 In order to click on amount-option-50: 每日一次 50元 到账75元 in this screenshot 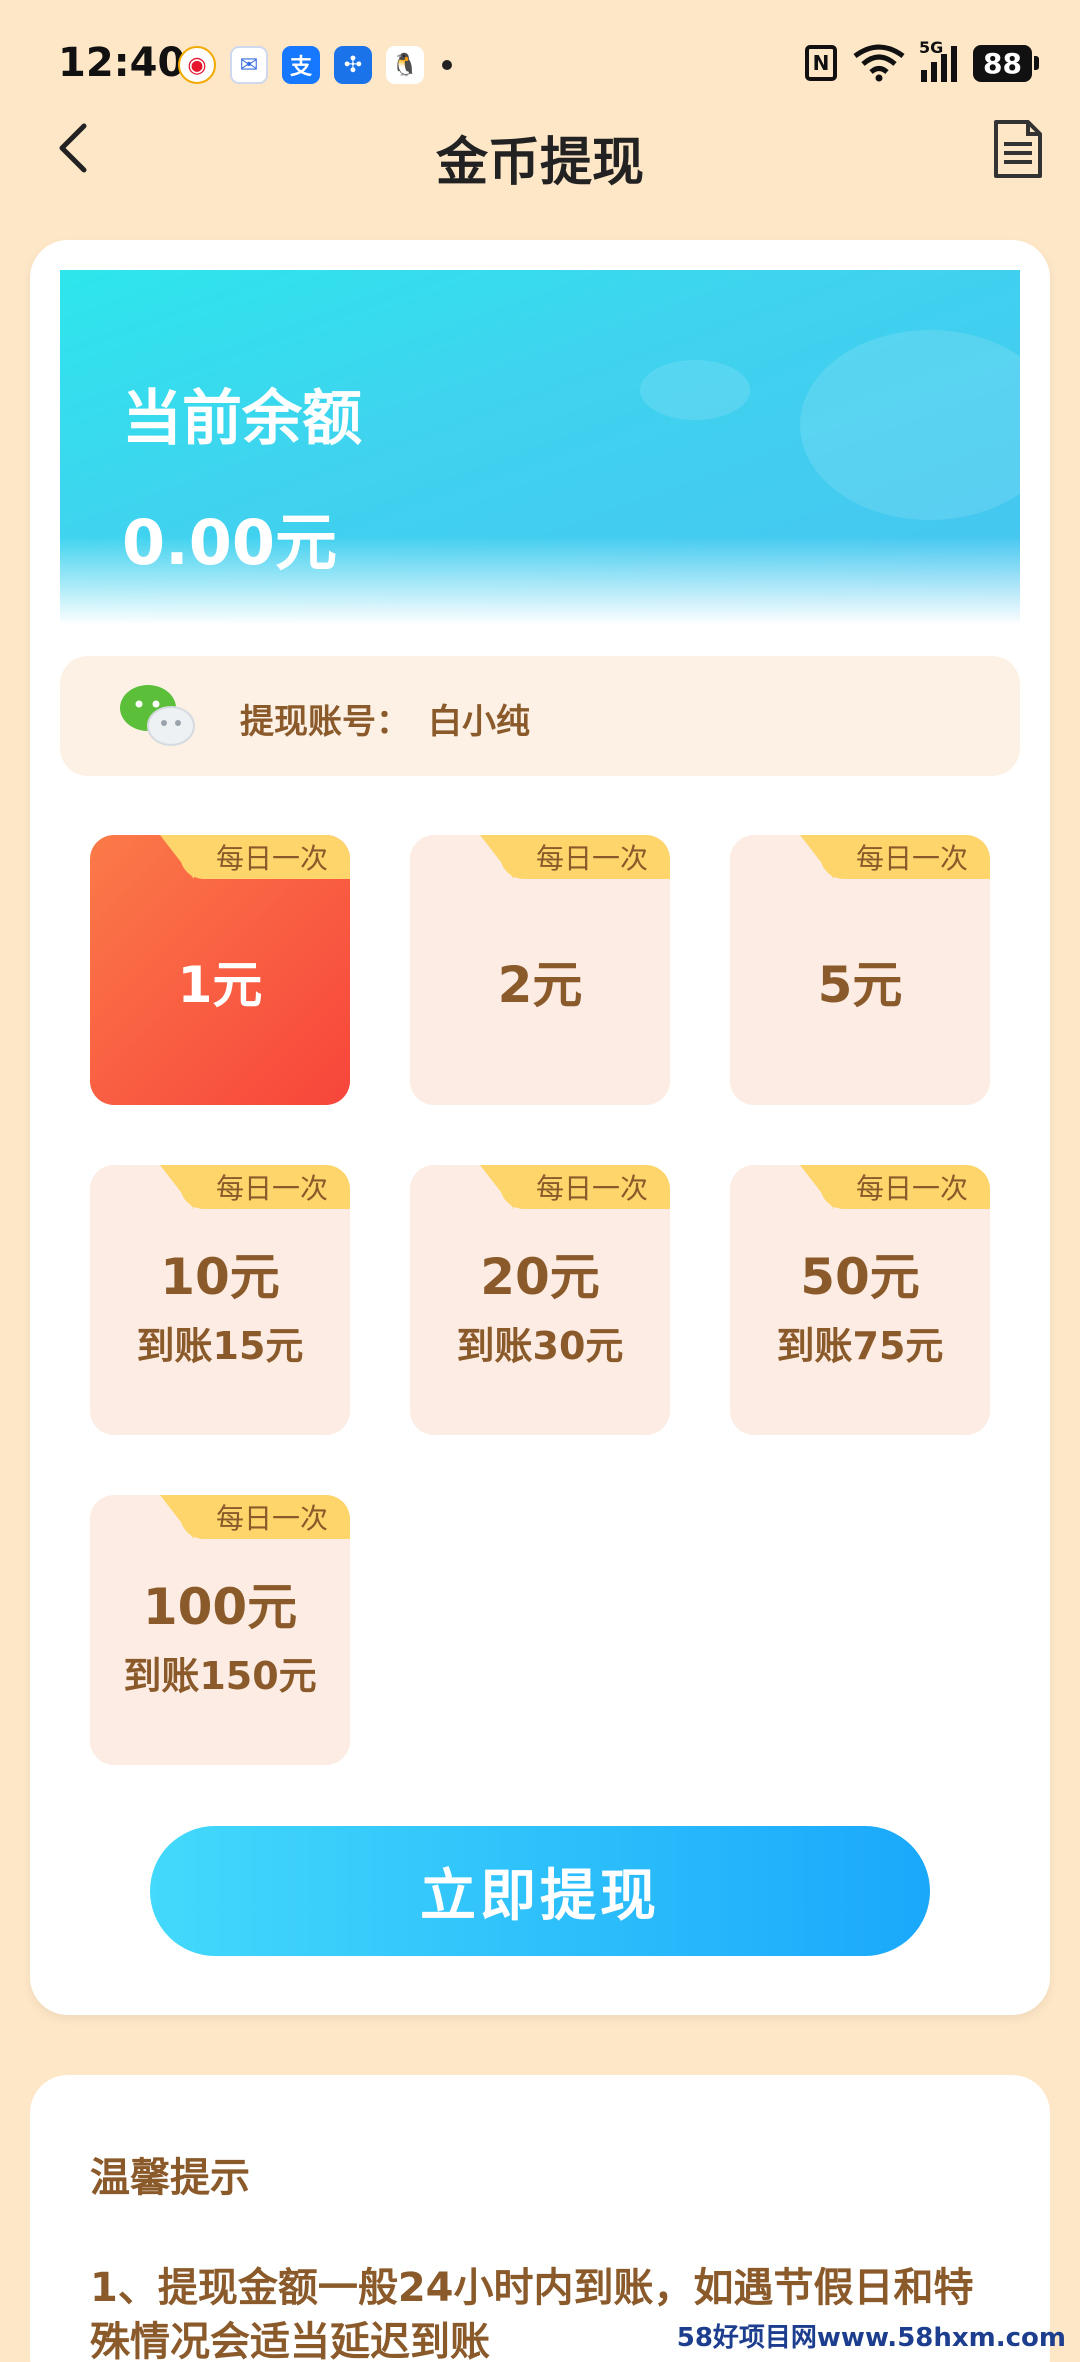, I will do `click(860, 1300)`.